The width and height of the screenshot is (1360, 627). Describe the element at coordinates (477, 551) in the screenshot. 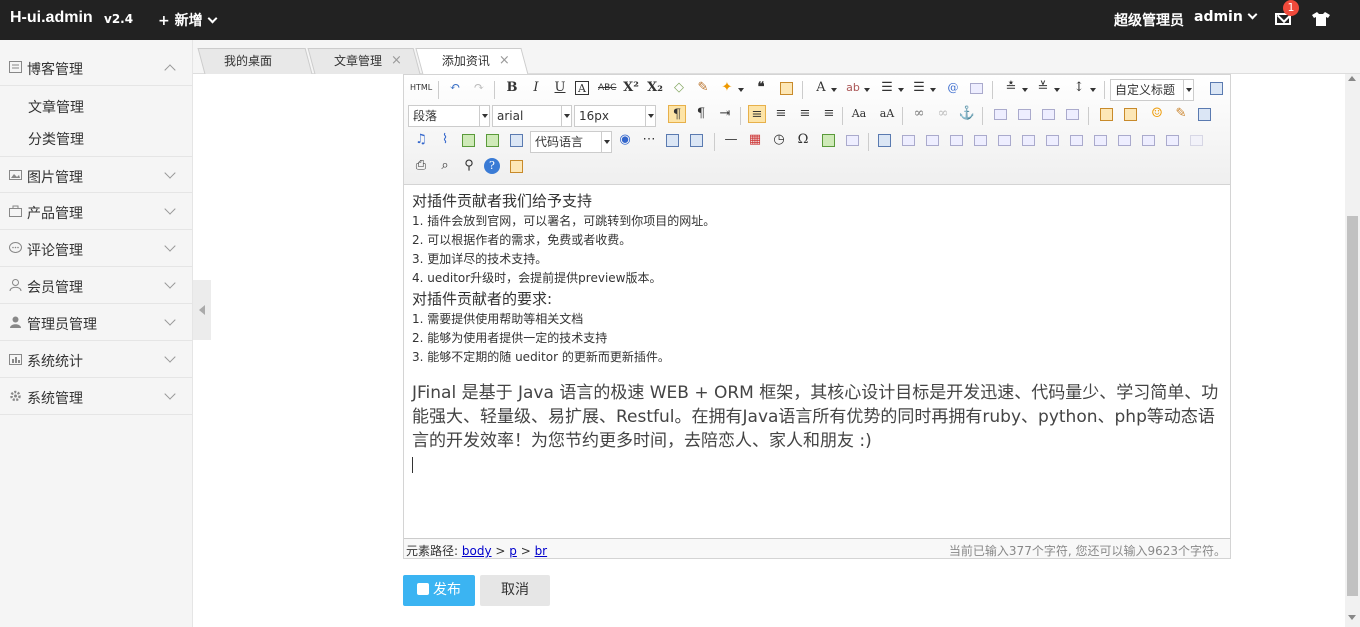

I see `path-link-body: body` at that location.